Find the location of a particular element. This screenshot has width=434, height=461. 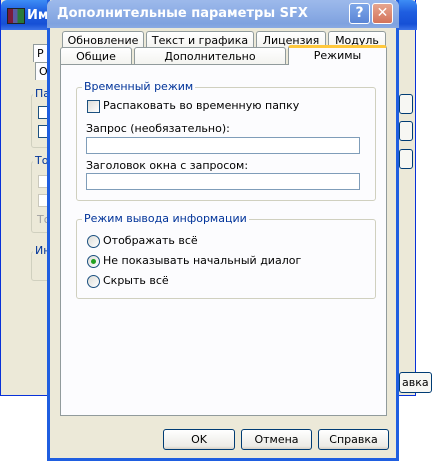

tab-general: Общие is located at coordinates (96, 56).